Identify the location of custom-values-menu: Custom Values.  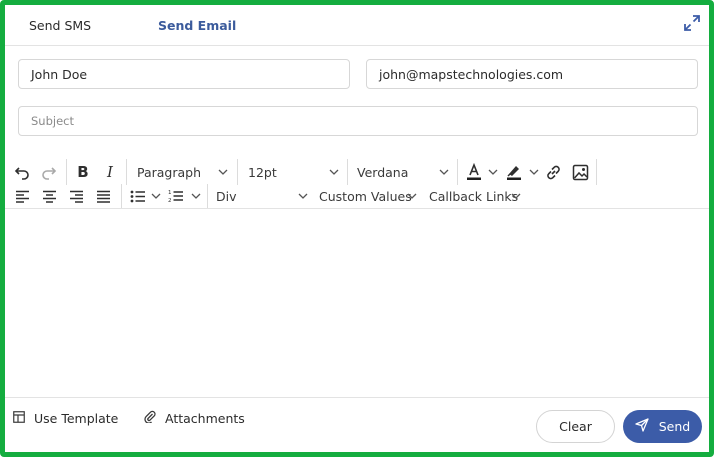
(365, 196).